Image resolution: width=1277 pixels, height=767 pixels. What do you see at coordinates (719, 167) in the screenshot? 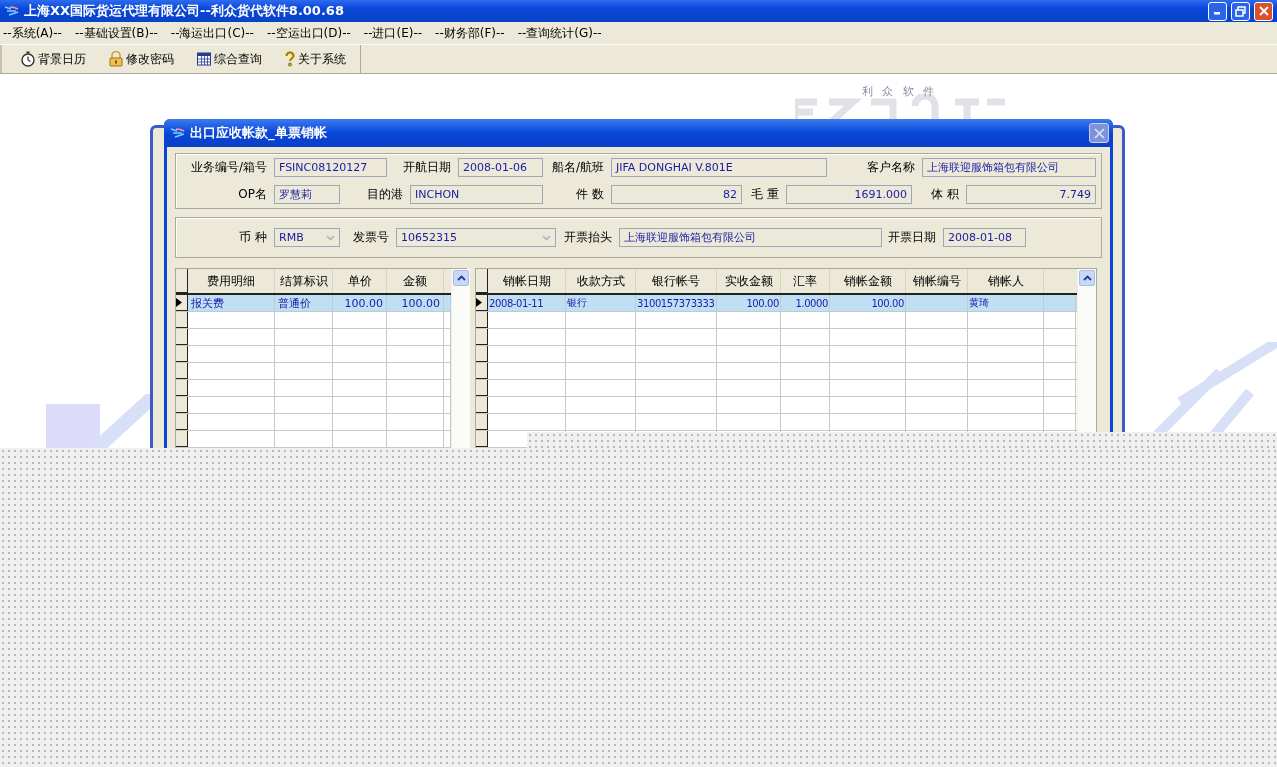
I see `input-field: JIFA DONGHAI V.801E` at bounding box center [719, 167].